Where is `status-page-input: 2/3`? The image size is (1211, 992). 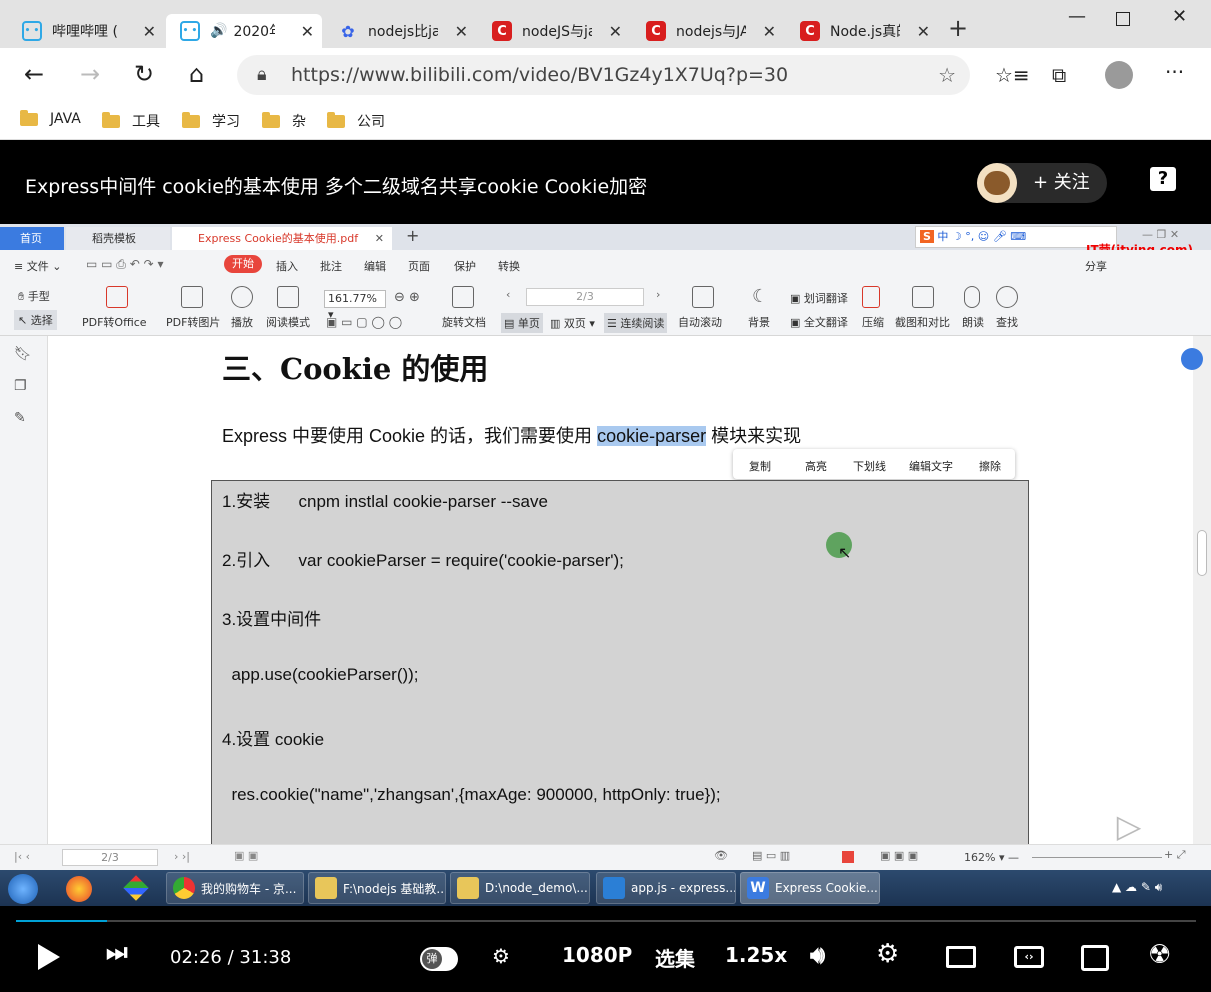 status-page-input: 2/3 is located at coordinates (110, 857).